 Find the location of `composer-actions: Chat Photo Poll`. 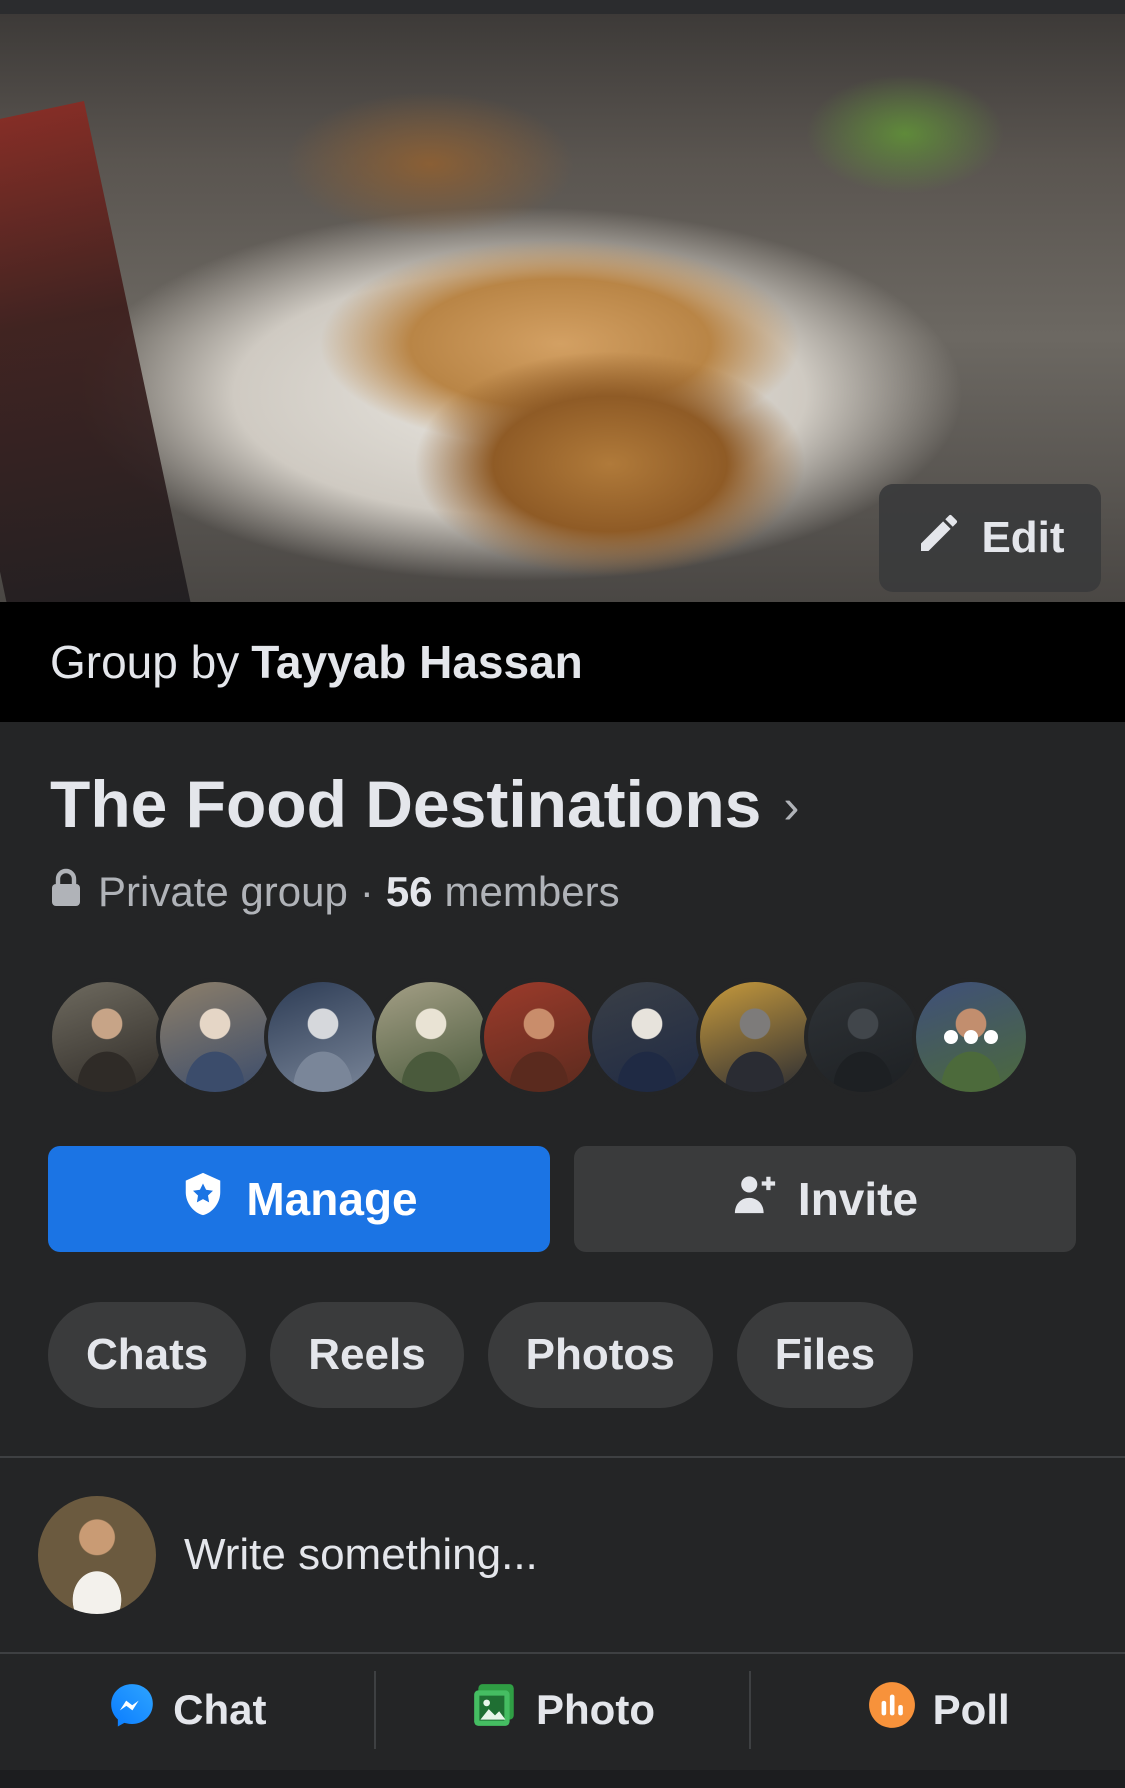

composer-actions: Chat Photo Poll is located at coordinates (562, 1710).